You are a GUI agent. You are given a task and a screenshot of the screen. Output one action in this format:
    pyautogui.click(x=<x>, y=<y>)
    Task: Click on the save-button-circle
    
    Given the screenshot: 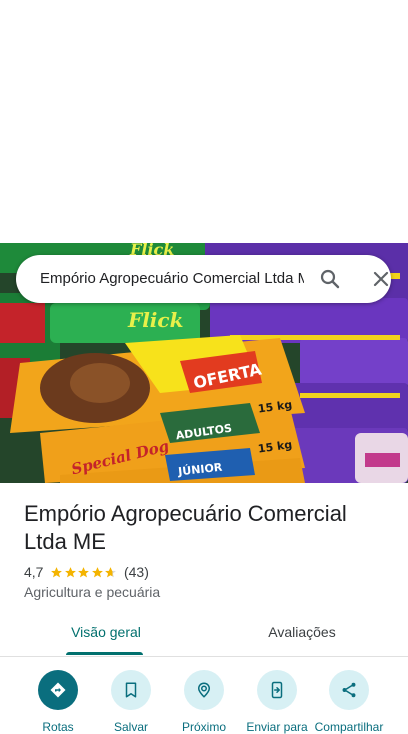 What is the action you would take?
    pyautogui.click(x=131, y=690)
    